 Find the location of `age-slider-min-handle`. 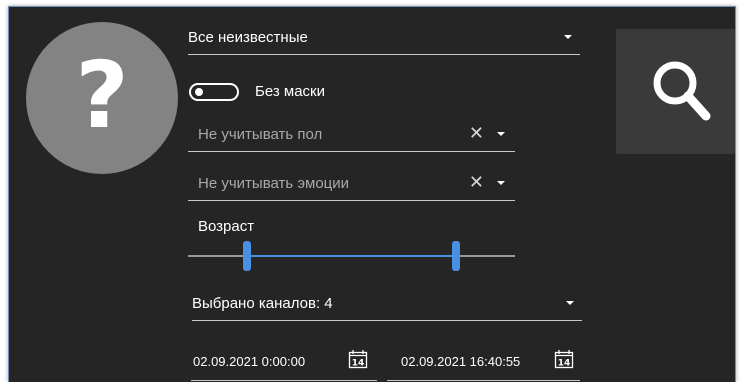

age-slider-min-handle is located at coordinates (246, 256).